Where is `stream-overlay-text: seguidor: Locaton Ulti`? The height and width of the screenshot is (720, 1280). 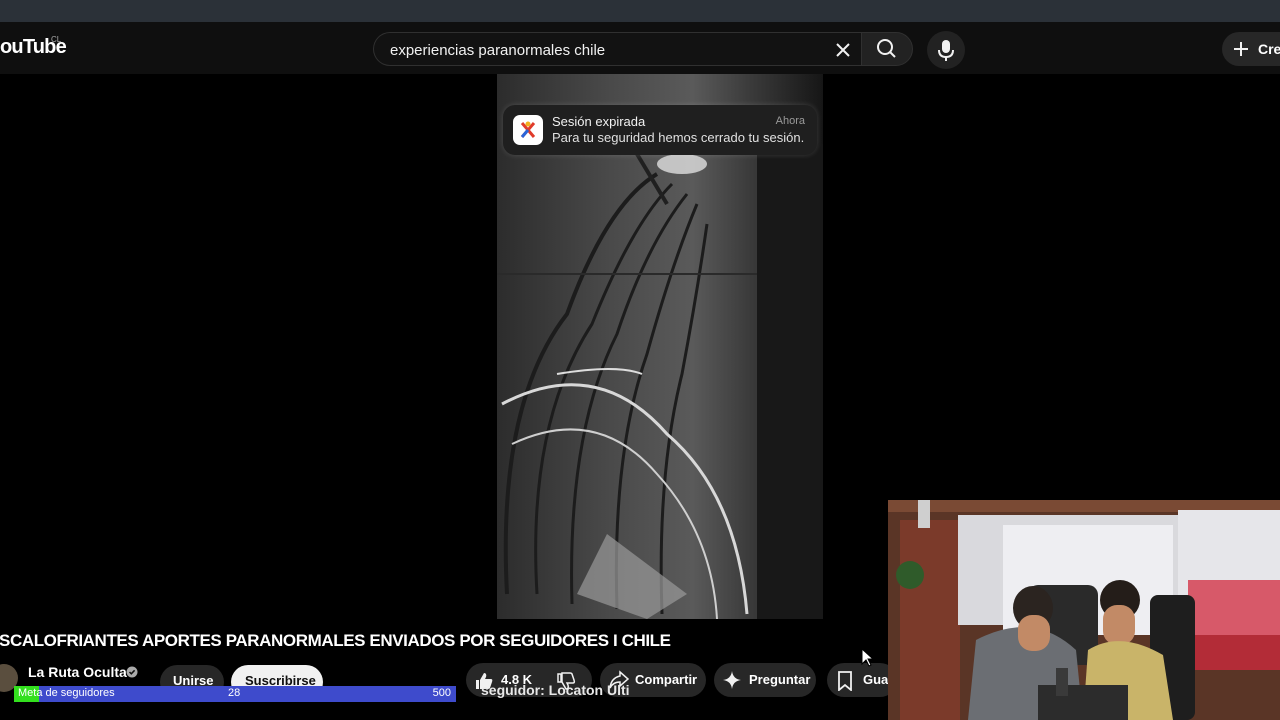 stream-overlay-text: seguidor: Locaton Ulti is located at coordinates (555, 690).